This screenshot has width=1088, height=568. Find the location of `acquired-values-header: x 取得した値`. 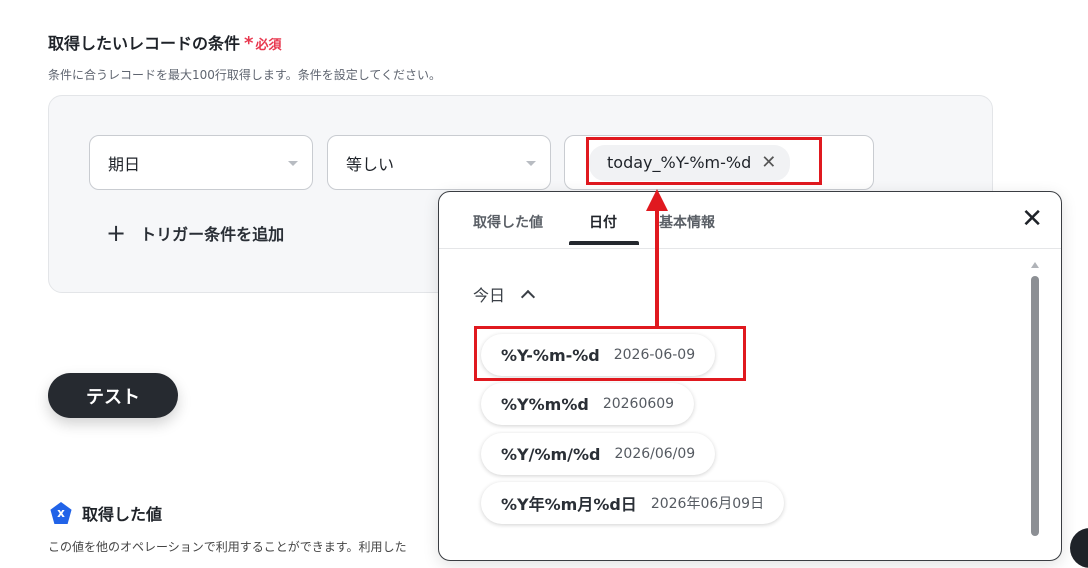

acquired-values-header: x 取得した値 is located at coordinates (106, 513).